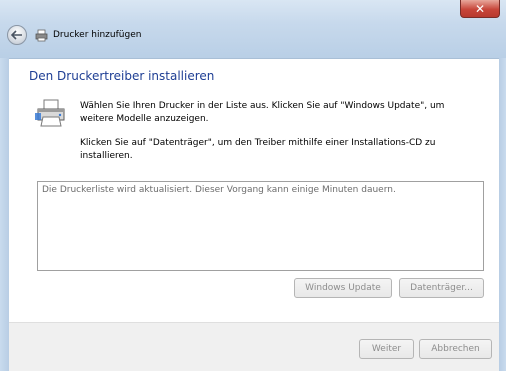  Describe the element at coordinates (386, 349) in the screenshot. I see `next-button: Weiter` at that location.